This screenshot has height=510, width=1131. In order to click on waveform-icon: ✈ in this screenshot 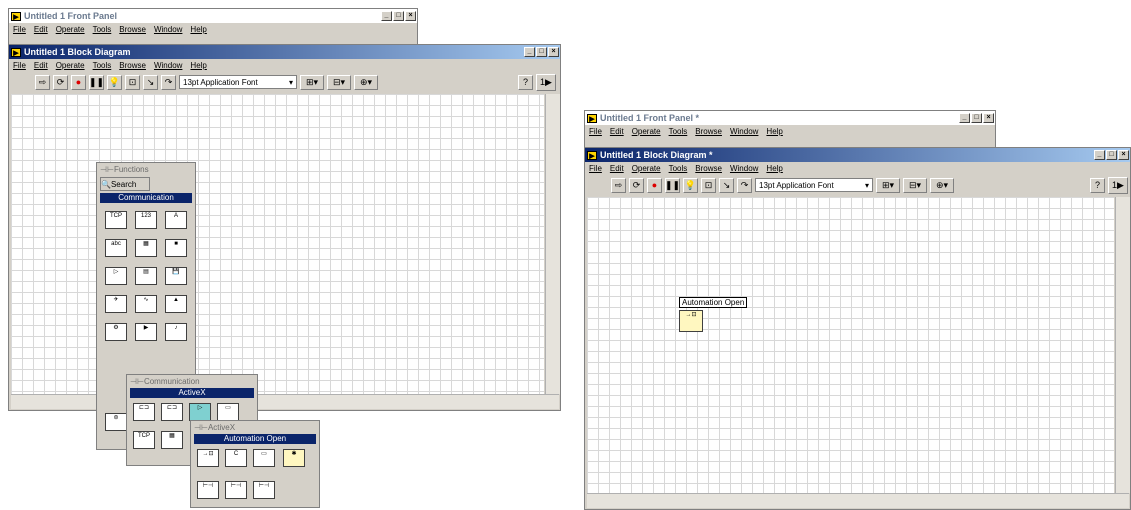, I will do `click(116, 304)`.